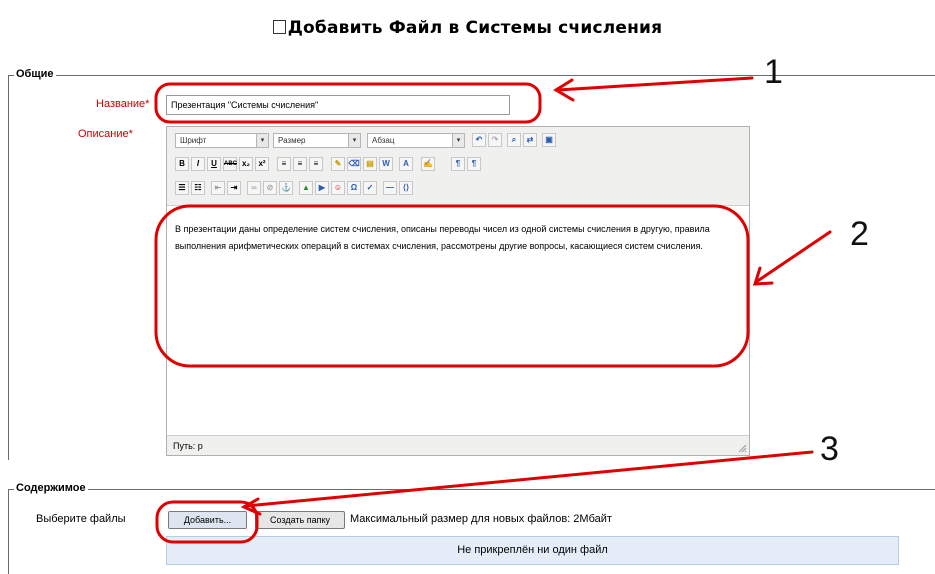  I want to click on annotation-marker-1: 1, so click(773, 72).